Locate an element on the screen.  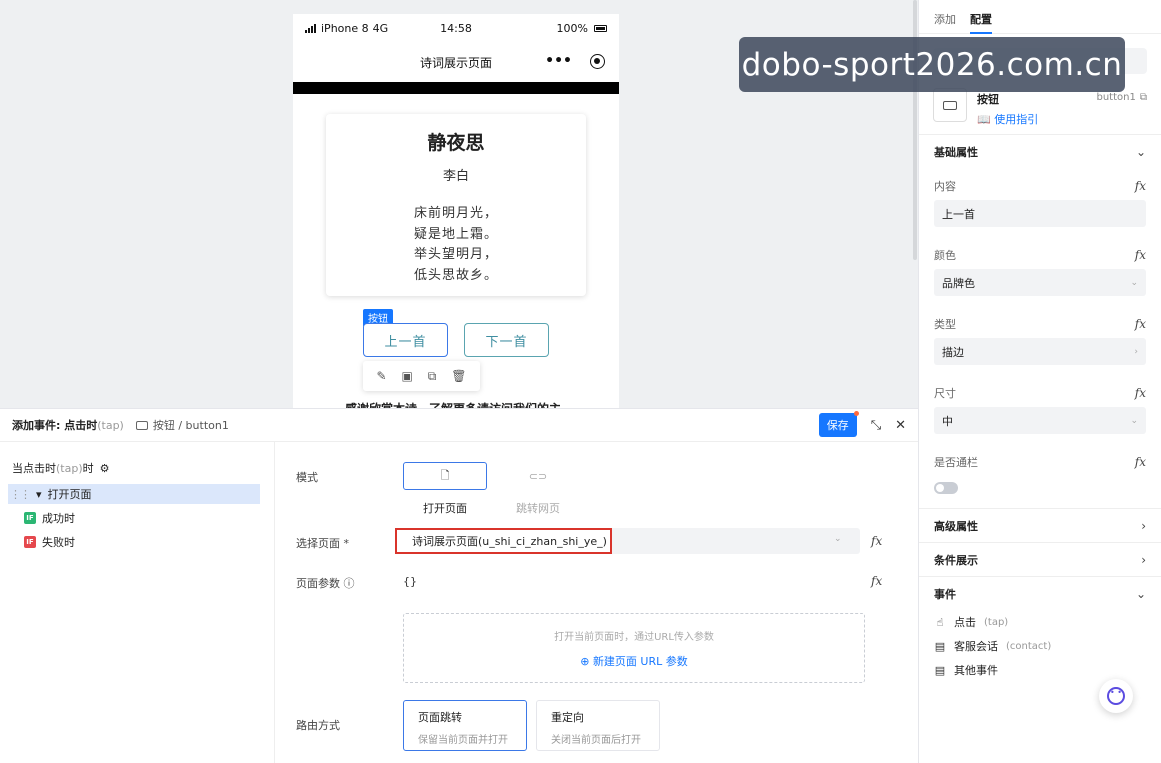
fullwidth-toggle is located at coordinates (946, 488).